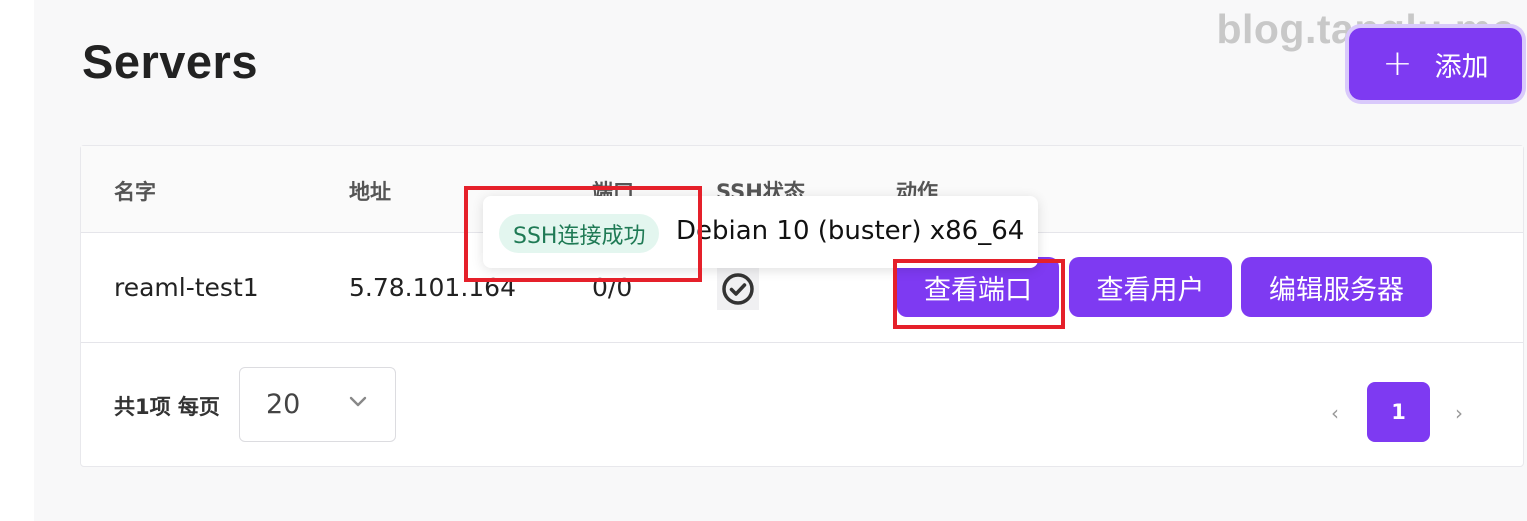  Describe the element at coordinates (850, 231) in the screenshot. I see `os-info: Debian 10 (buster) x86_64` at that location.